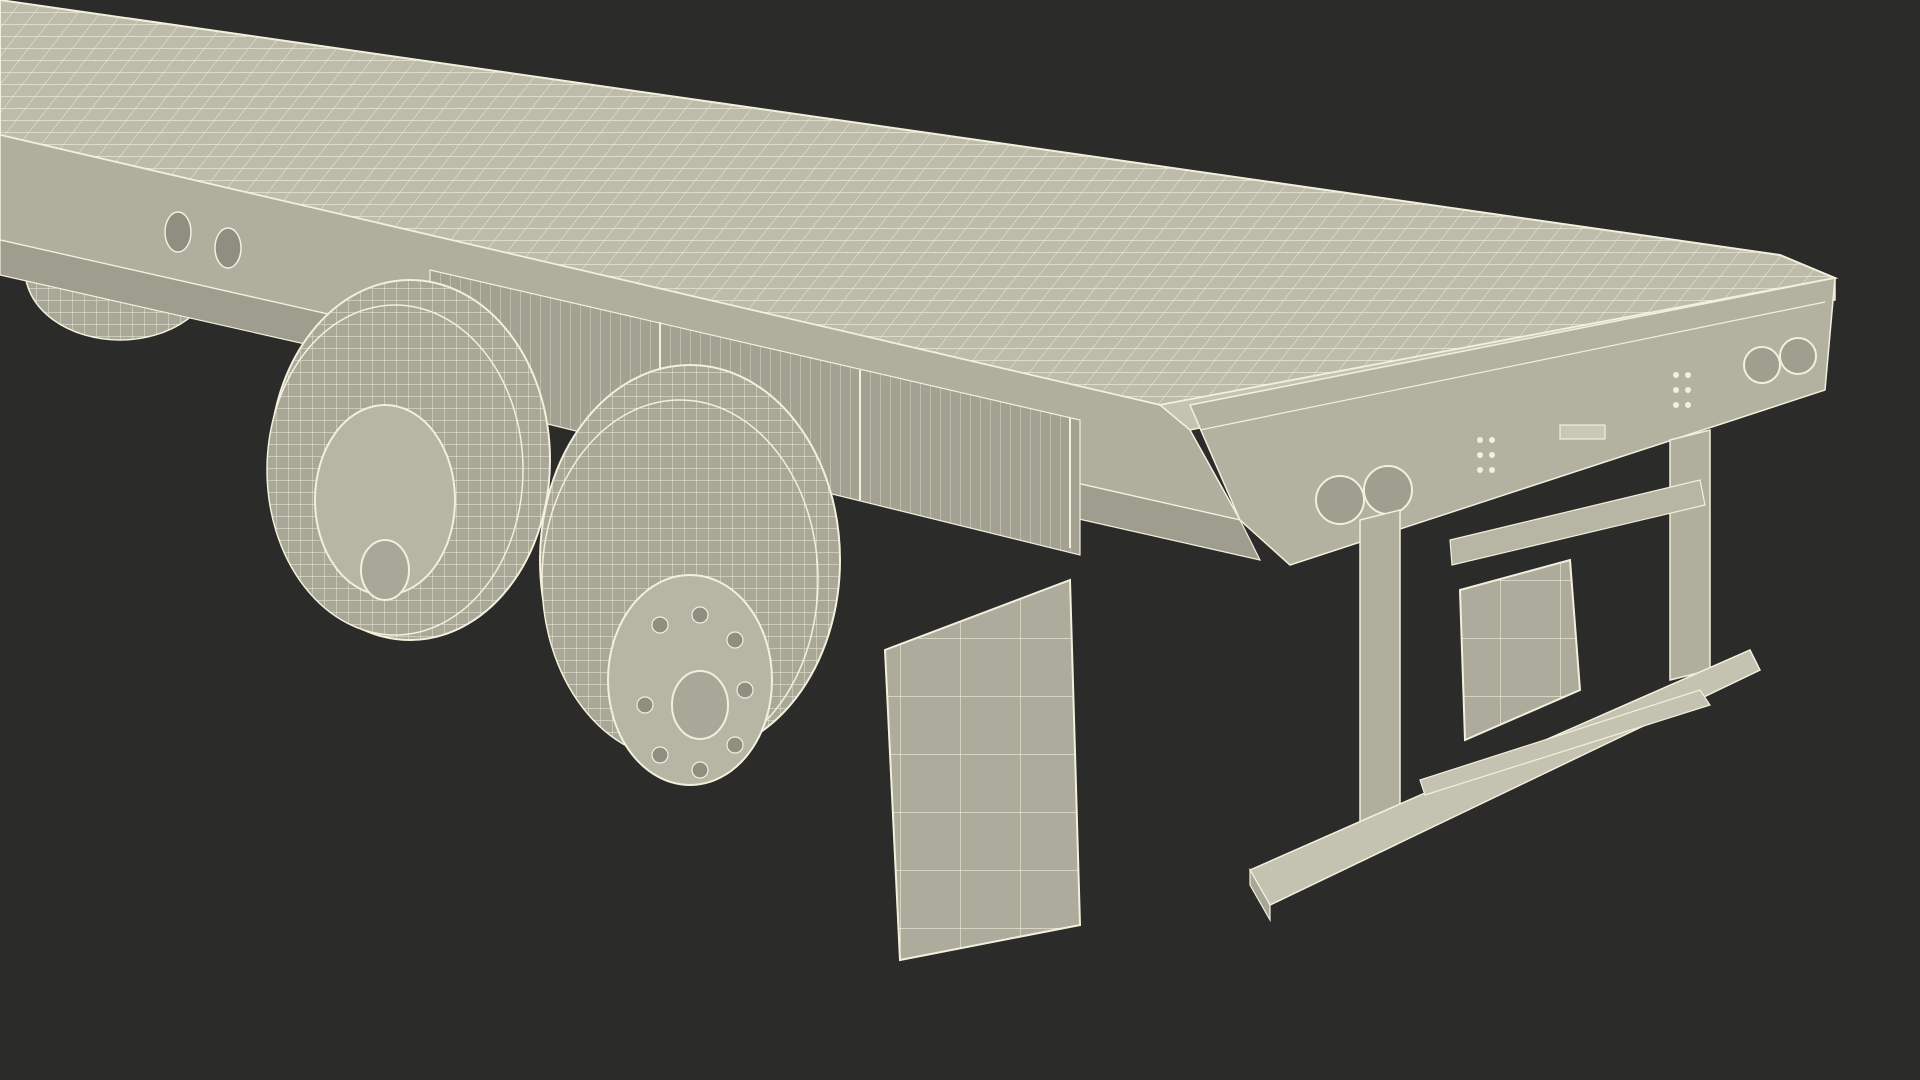 The image size is (1920, 1080). What do you see at coordinates (408, 460) in the screenshot?
I see `rear-wheel-back` at bounding box center [408, 460].